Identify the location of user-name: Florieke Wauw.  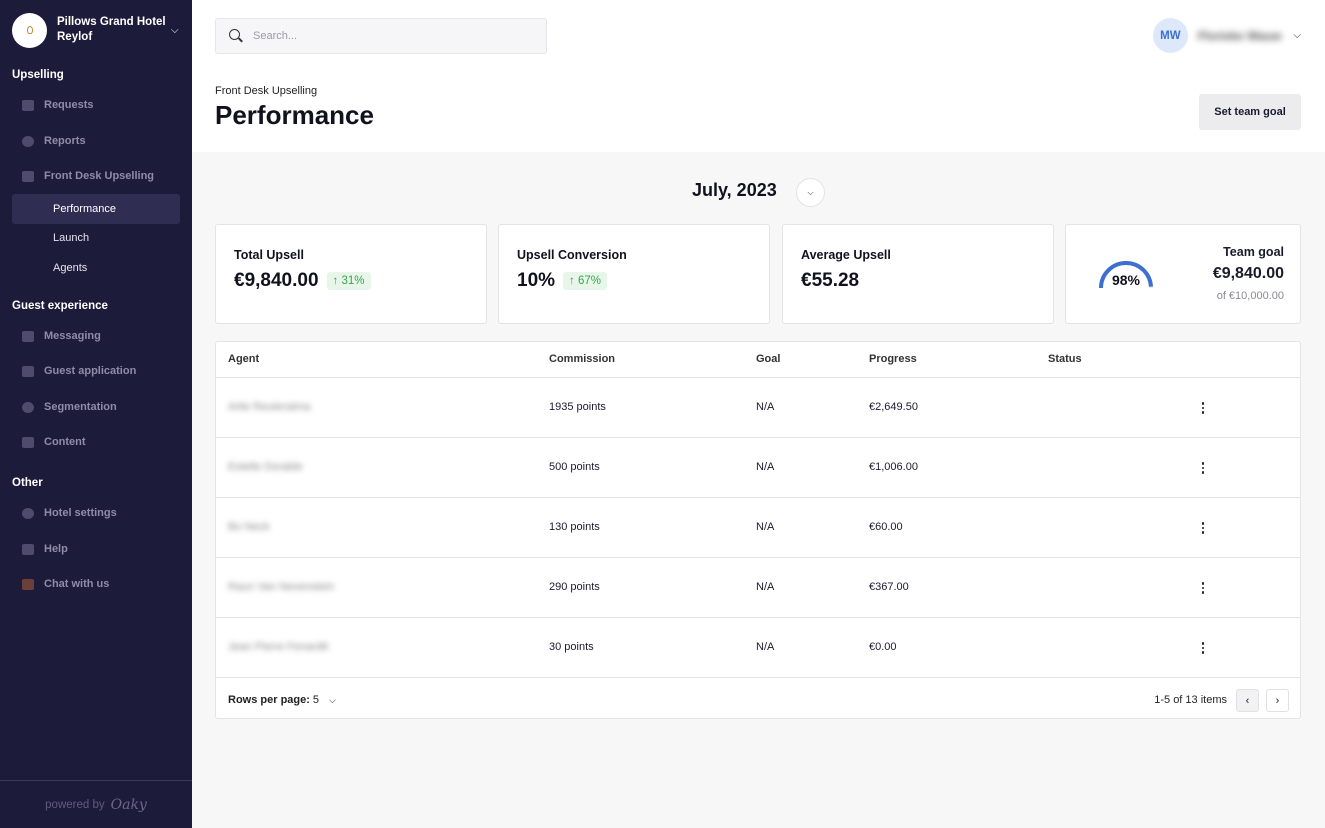
(1239, 35).